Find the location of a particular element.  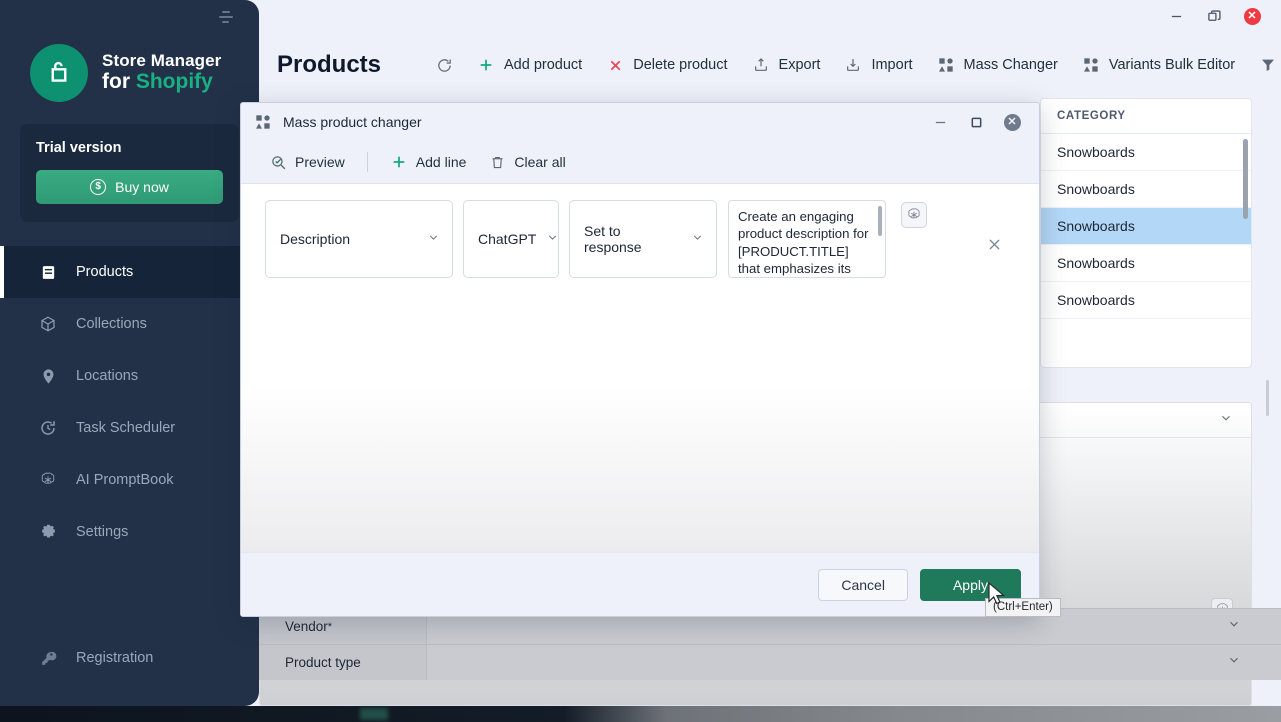

field-select: Description is located at coordinates (359, 239).